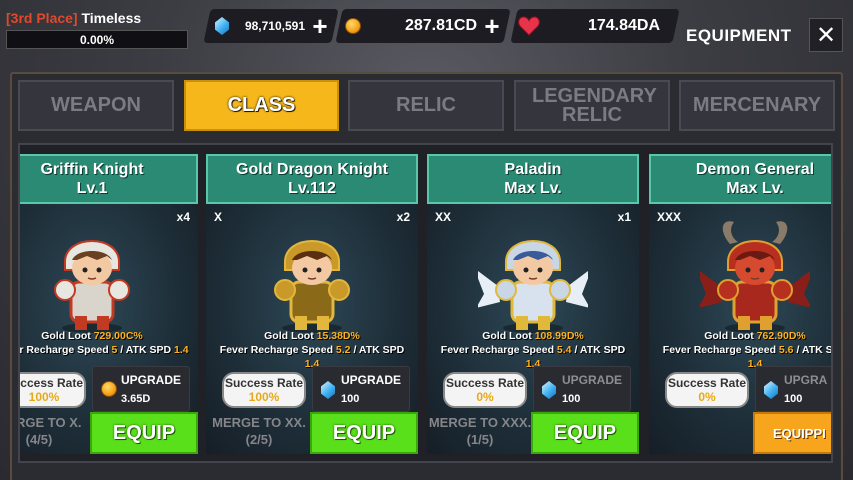 Image resolution: width=853 pixels, height=480 pixels. What do you see at coordinates (312, 169) in the screenshot?
I see `class-name: Gold Dragon Knight` at bounding box center [312, 169].